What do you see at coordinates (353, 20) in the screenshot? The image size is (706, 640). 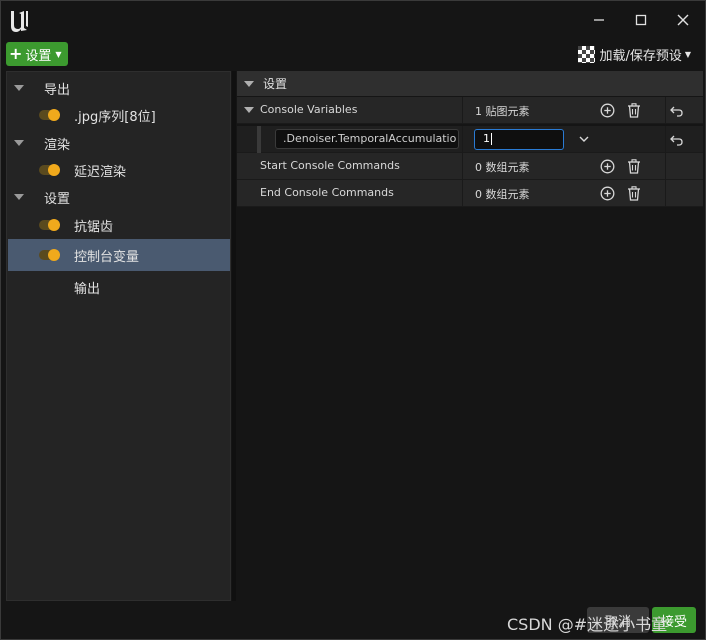 I see `title-bar` at bounding box center [353, 20].